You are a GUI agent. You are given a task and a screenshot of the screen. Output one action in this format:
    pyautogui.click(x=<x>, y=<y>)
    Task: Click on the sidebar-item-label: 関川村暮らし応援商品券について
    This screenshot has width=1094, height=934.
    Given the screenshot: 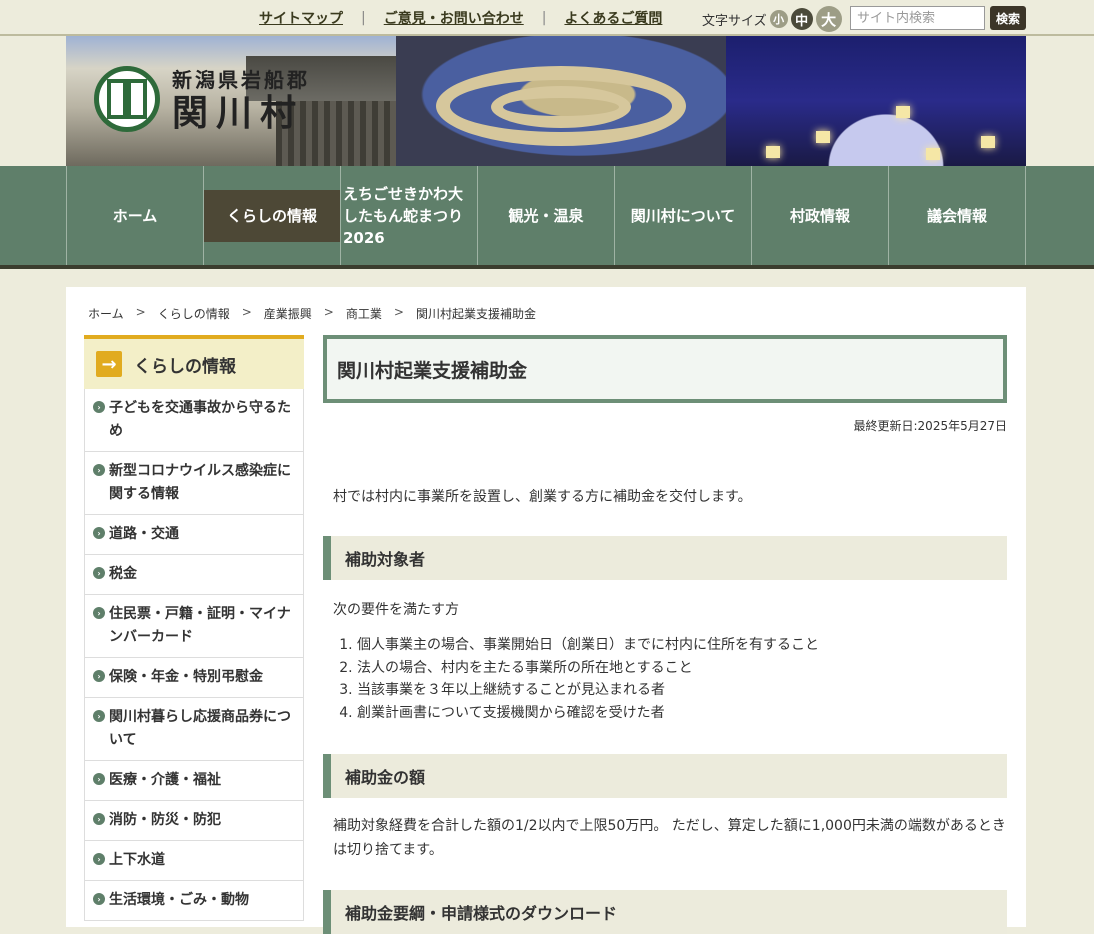 What is the action you would take?
    pyautogui.click(x=200, y=728)
    